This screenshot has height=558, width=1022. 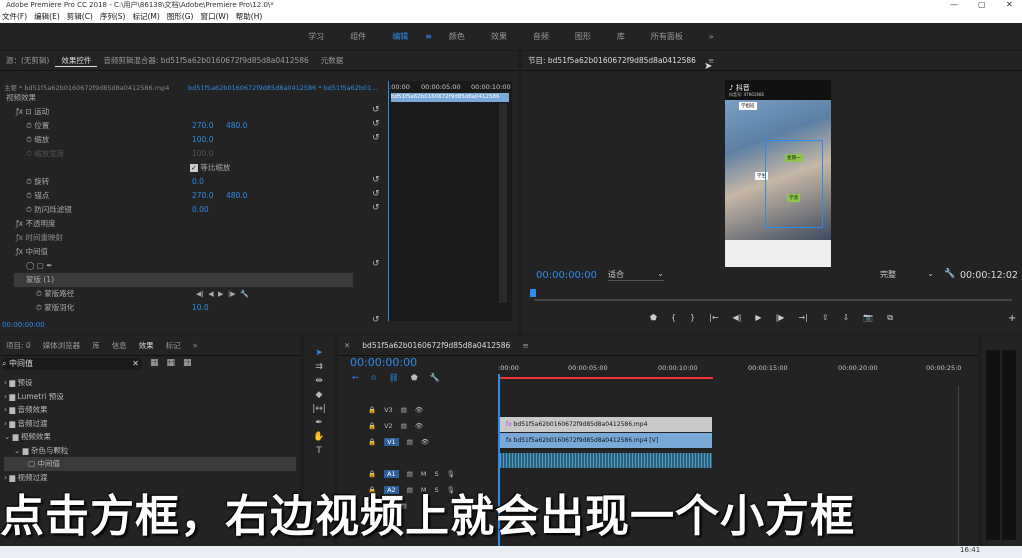 I want to click on tree-noise-grain: ⌄ ▆ 杂色与颗粒, so click(x=150, y=451).